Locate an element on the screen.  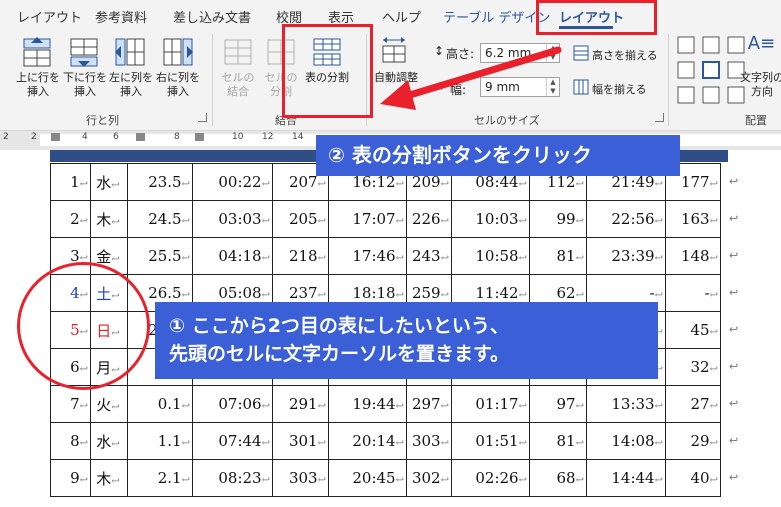
table-cell: 8↩ is located at coordinates (70, 441).